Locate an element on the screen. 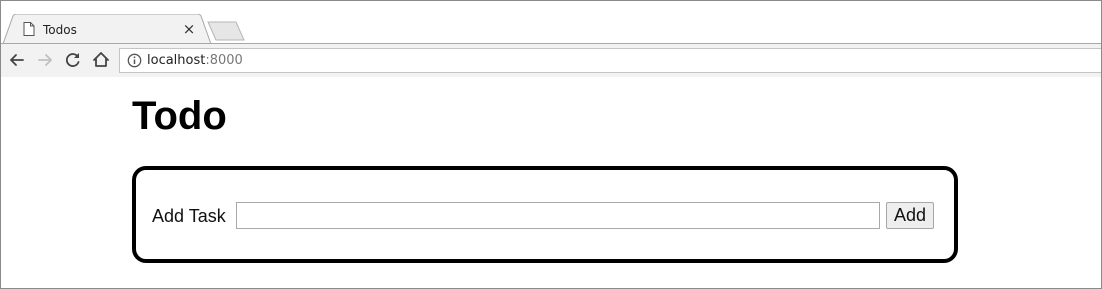  forward-button is located at coordinates (45, 60).